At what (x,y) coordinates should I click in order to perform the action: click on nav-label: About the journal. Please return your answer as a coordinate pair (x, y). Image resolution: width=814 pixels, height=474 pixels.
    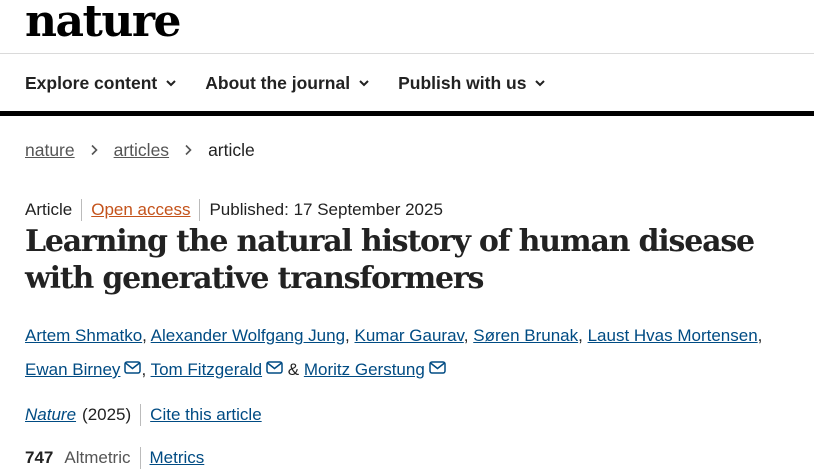
    Looking at the image, I should click on (278, 82).